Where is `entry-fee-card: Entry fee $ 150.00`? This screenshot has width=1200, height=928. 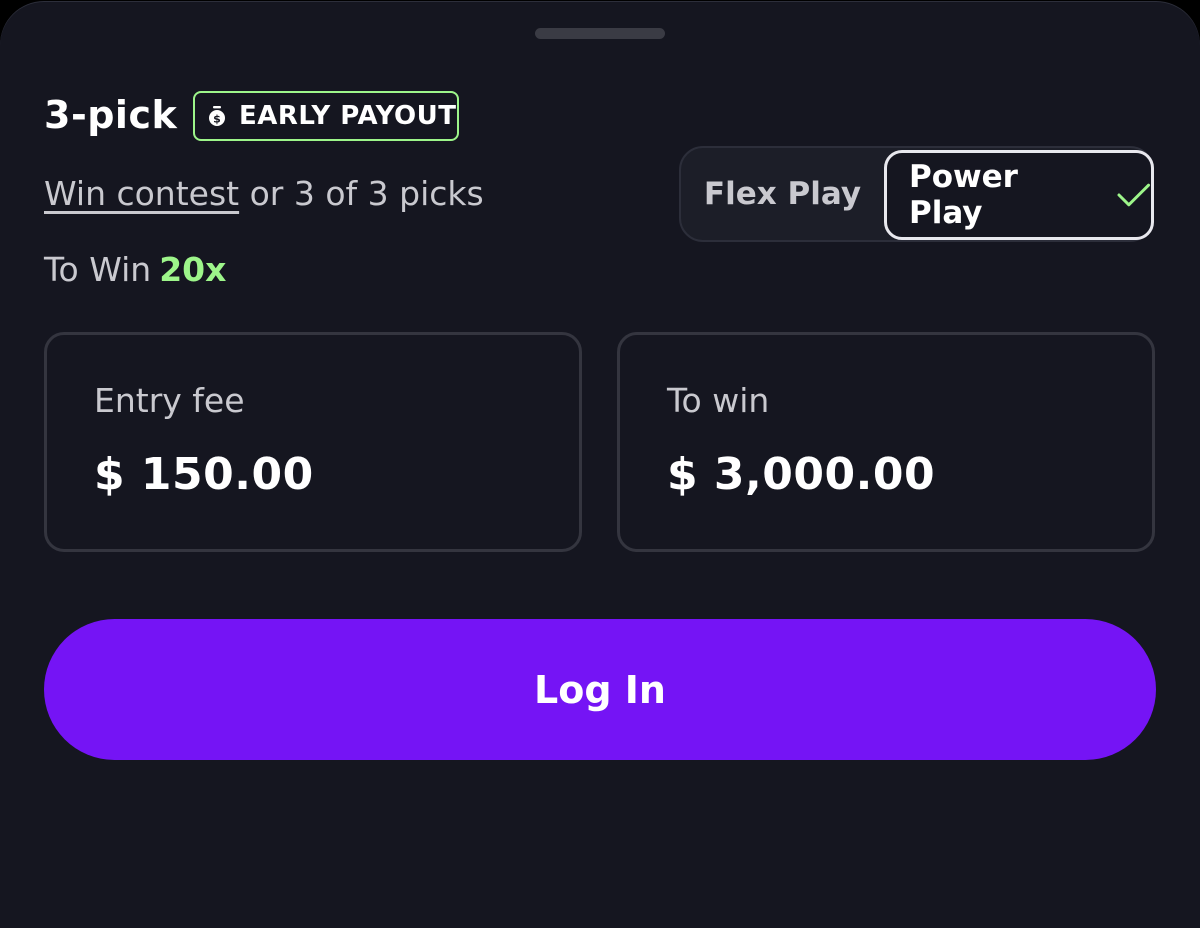
entry-fee-card: Entry fee $ 150.00 is located at coordinates (313, 442).